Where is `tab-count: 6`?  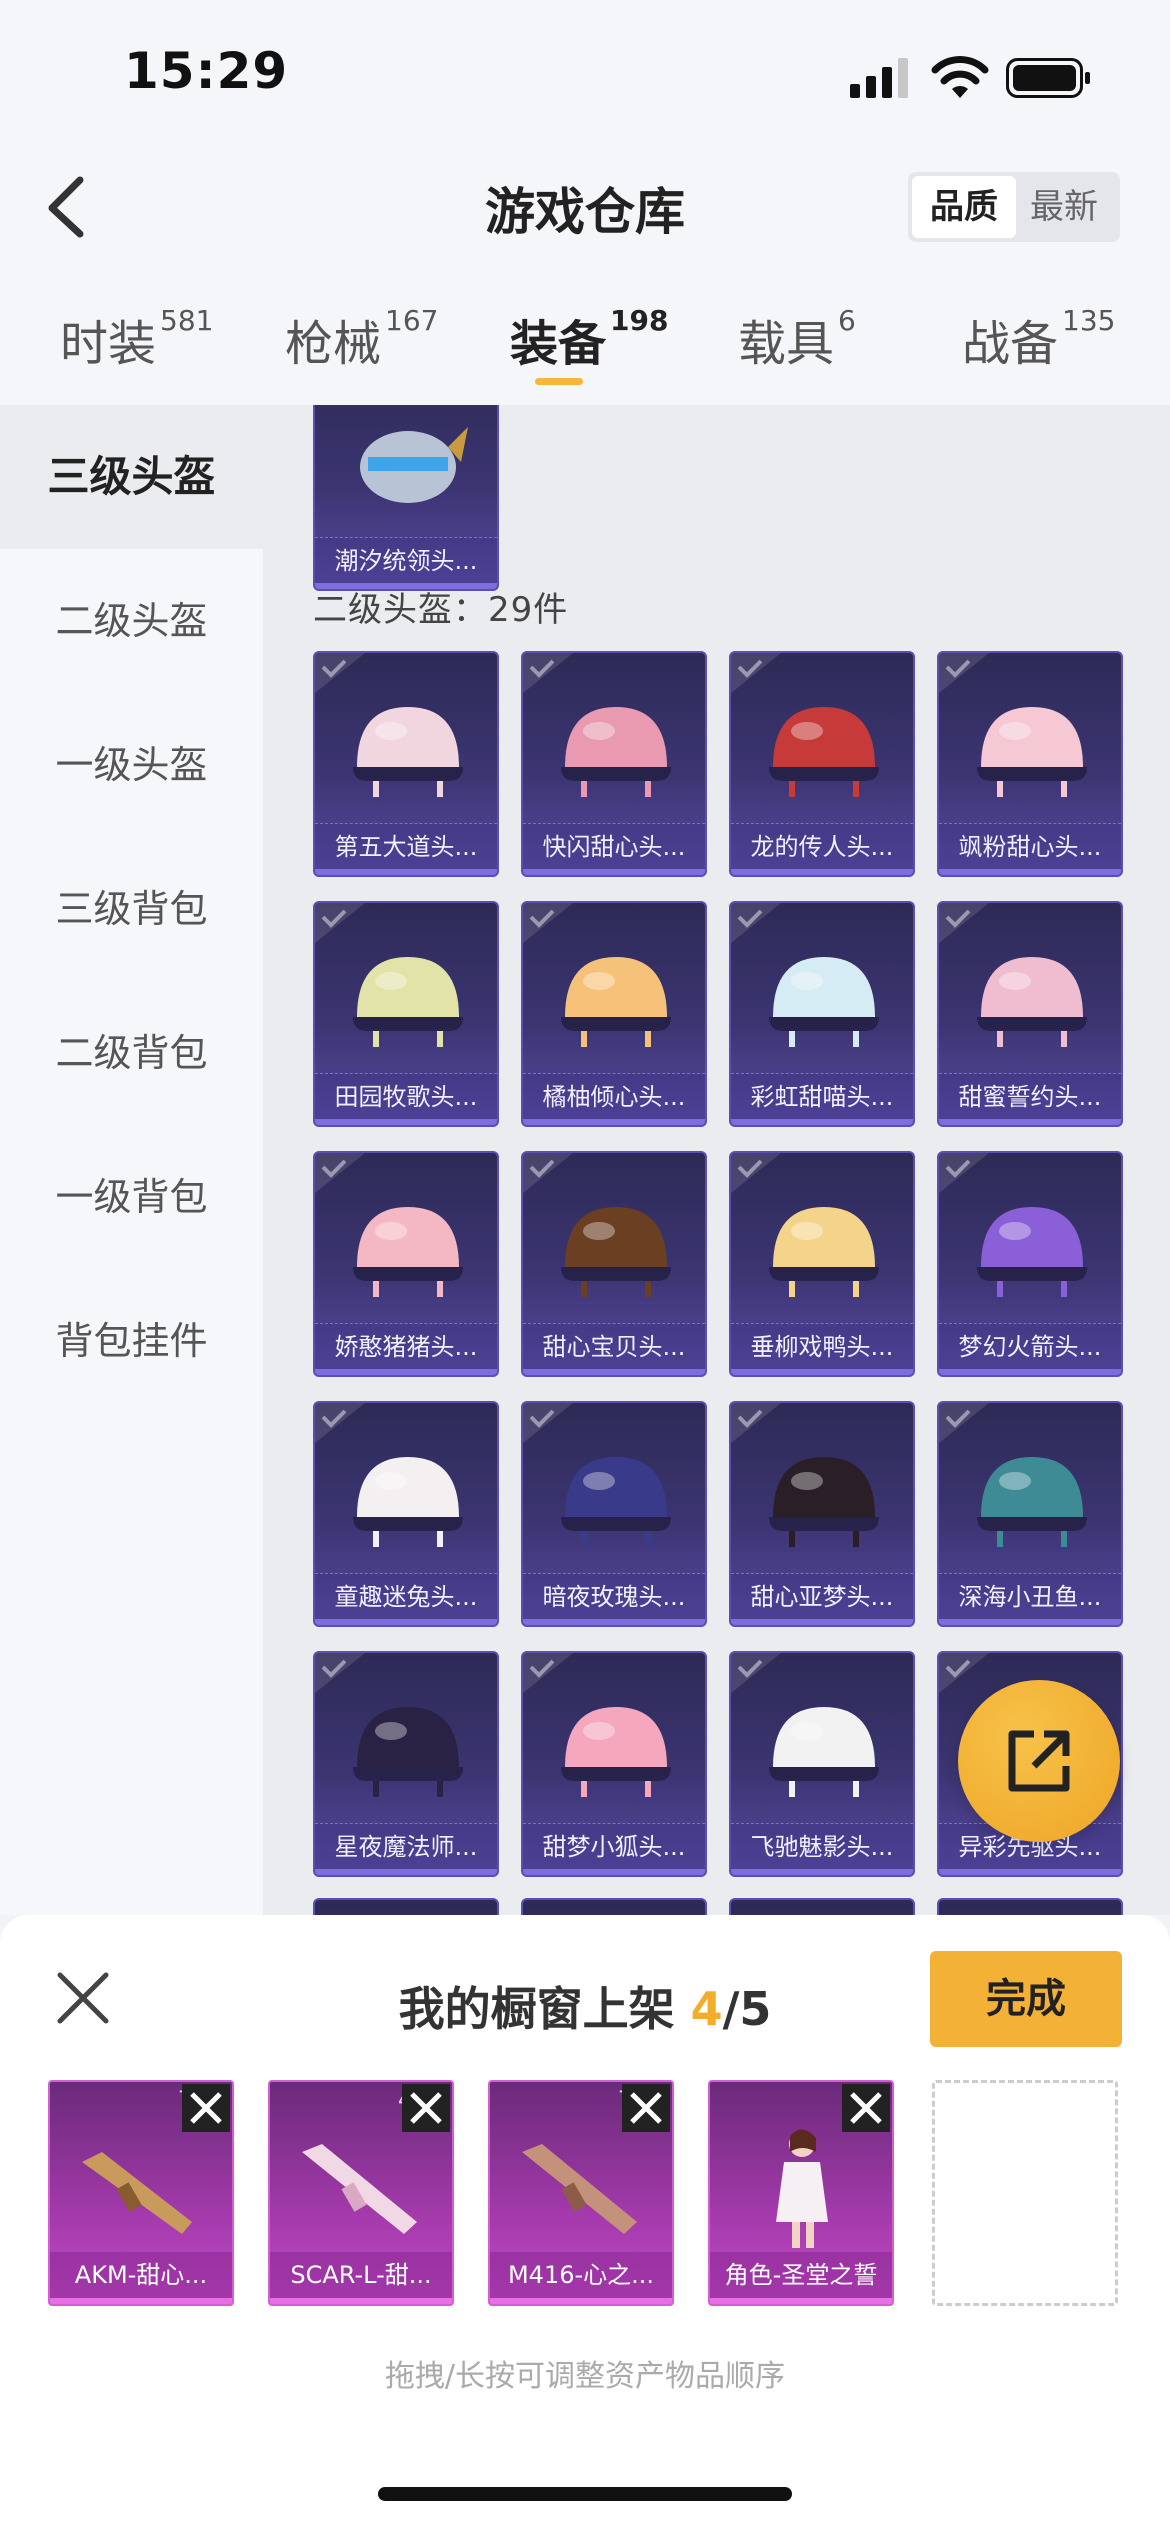 tab-count: 6 is located at coordinates (847, 320).